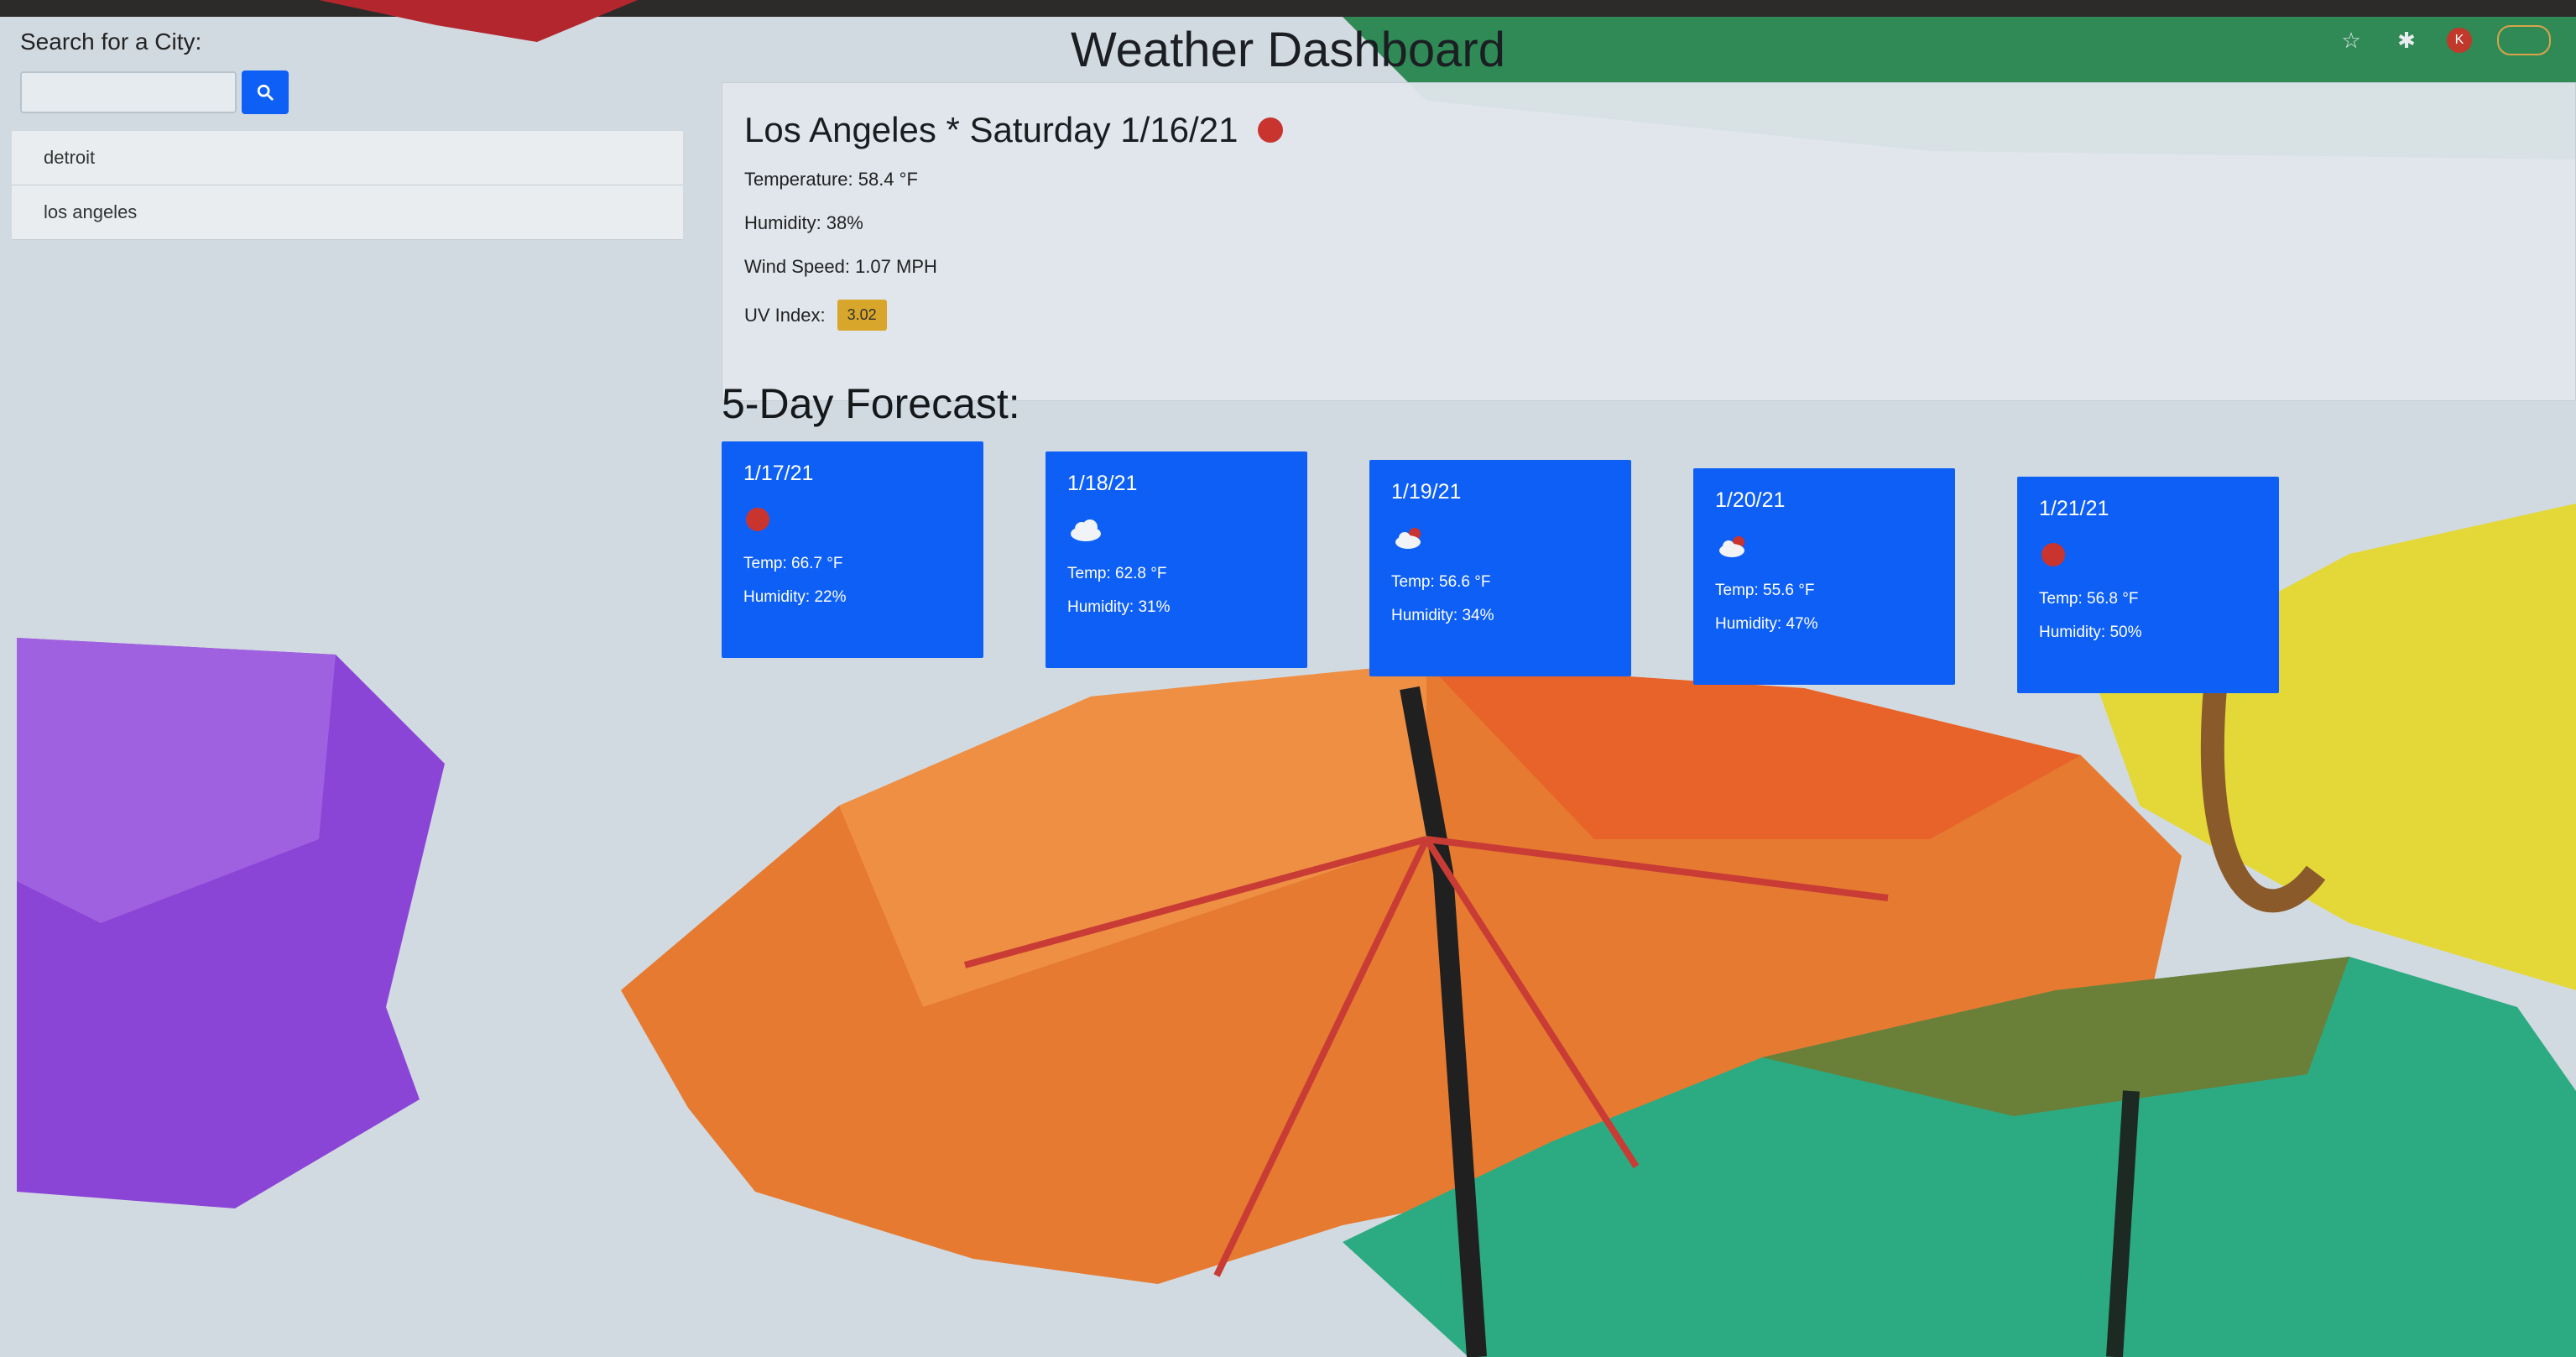  Describe the element at coordinates (840, 266) in the screenshot. I see `current-wind-speed: Wind Speed: 1.07 MPH` at that location.